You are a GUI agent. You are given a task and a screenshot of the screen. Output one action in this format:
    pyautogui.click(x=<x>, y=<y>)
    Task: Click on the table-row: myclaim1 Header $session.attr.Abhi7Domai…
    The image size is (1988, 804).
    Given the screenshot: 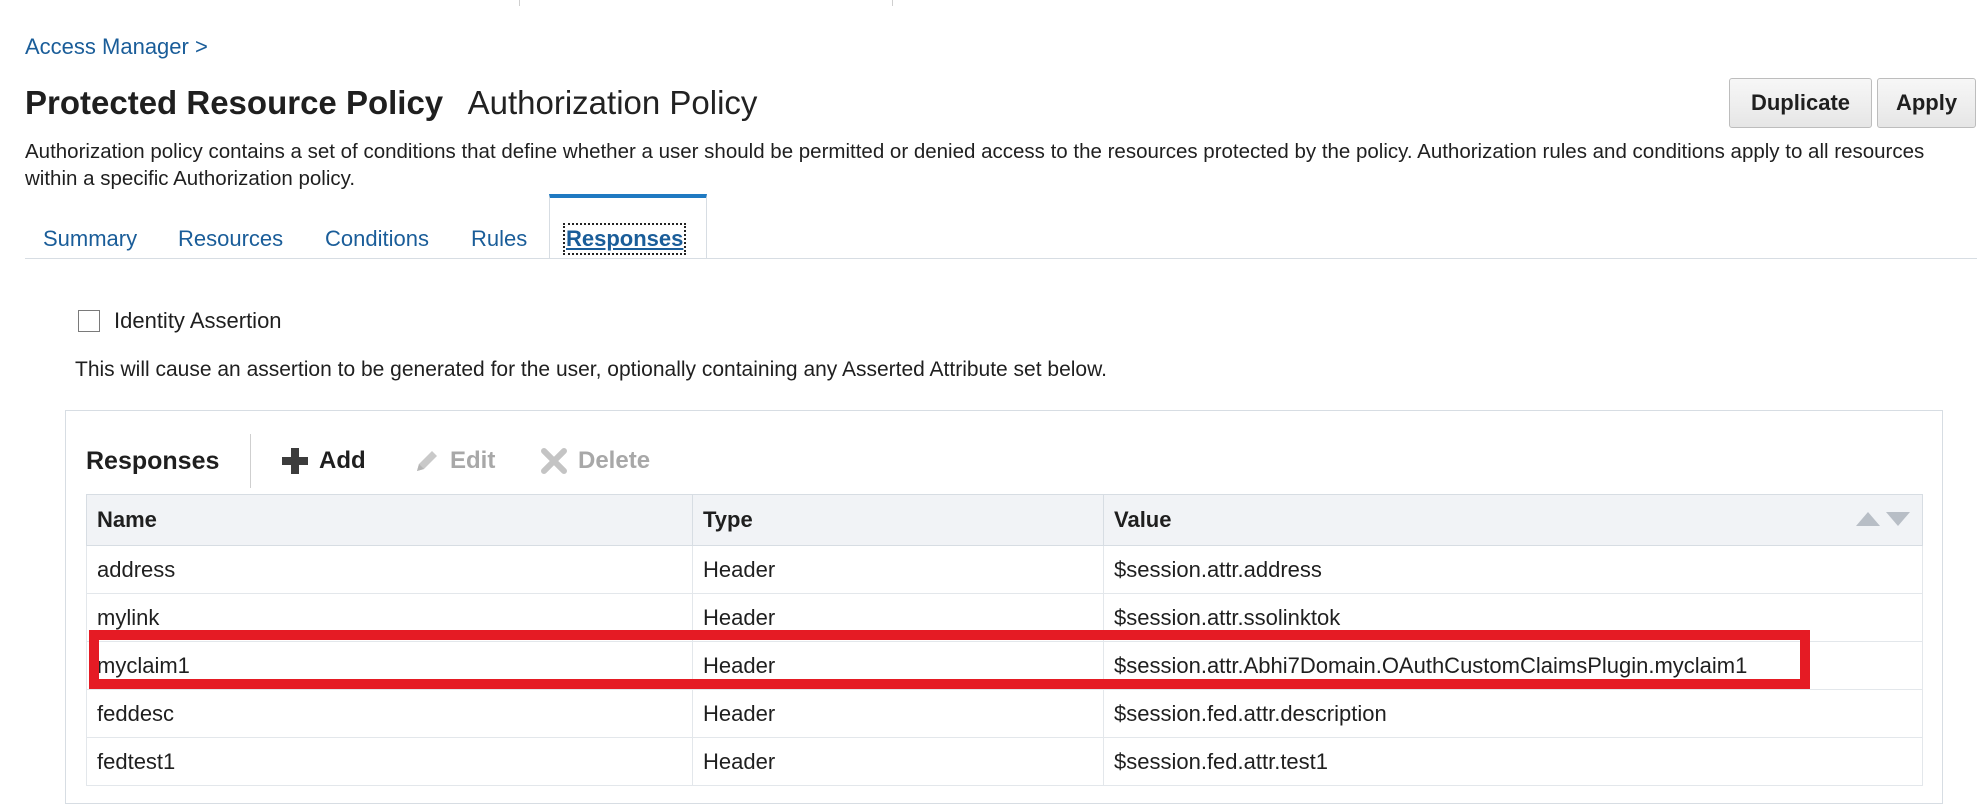 What is the action you would take?
    pyautogui.click(x=1004, y=665)
    